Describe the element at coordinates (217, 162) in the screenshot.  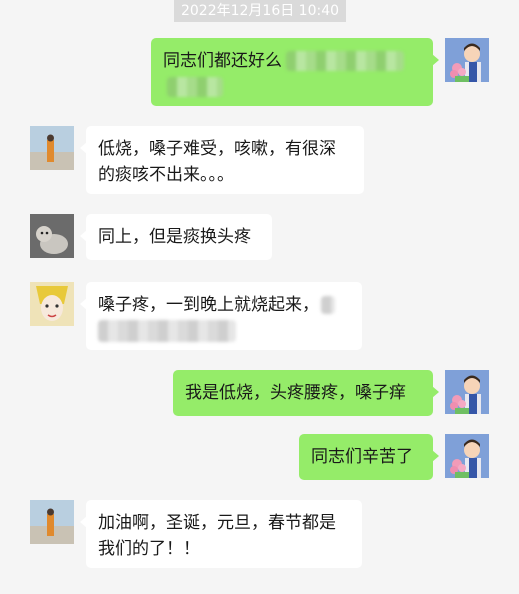
I see `message-text: 低烧，嗓子难受，咳嗽，有很深的痰咳不出来。。。` at that location.